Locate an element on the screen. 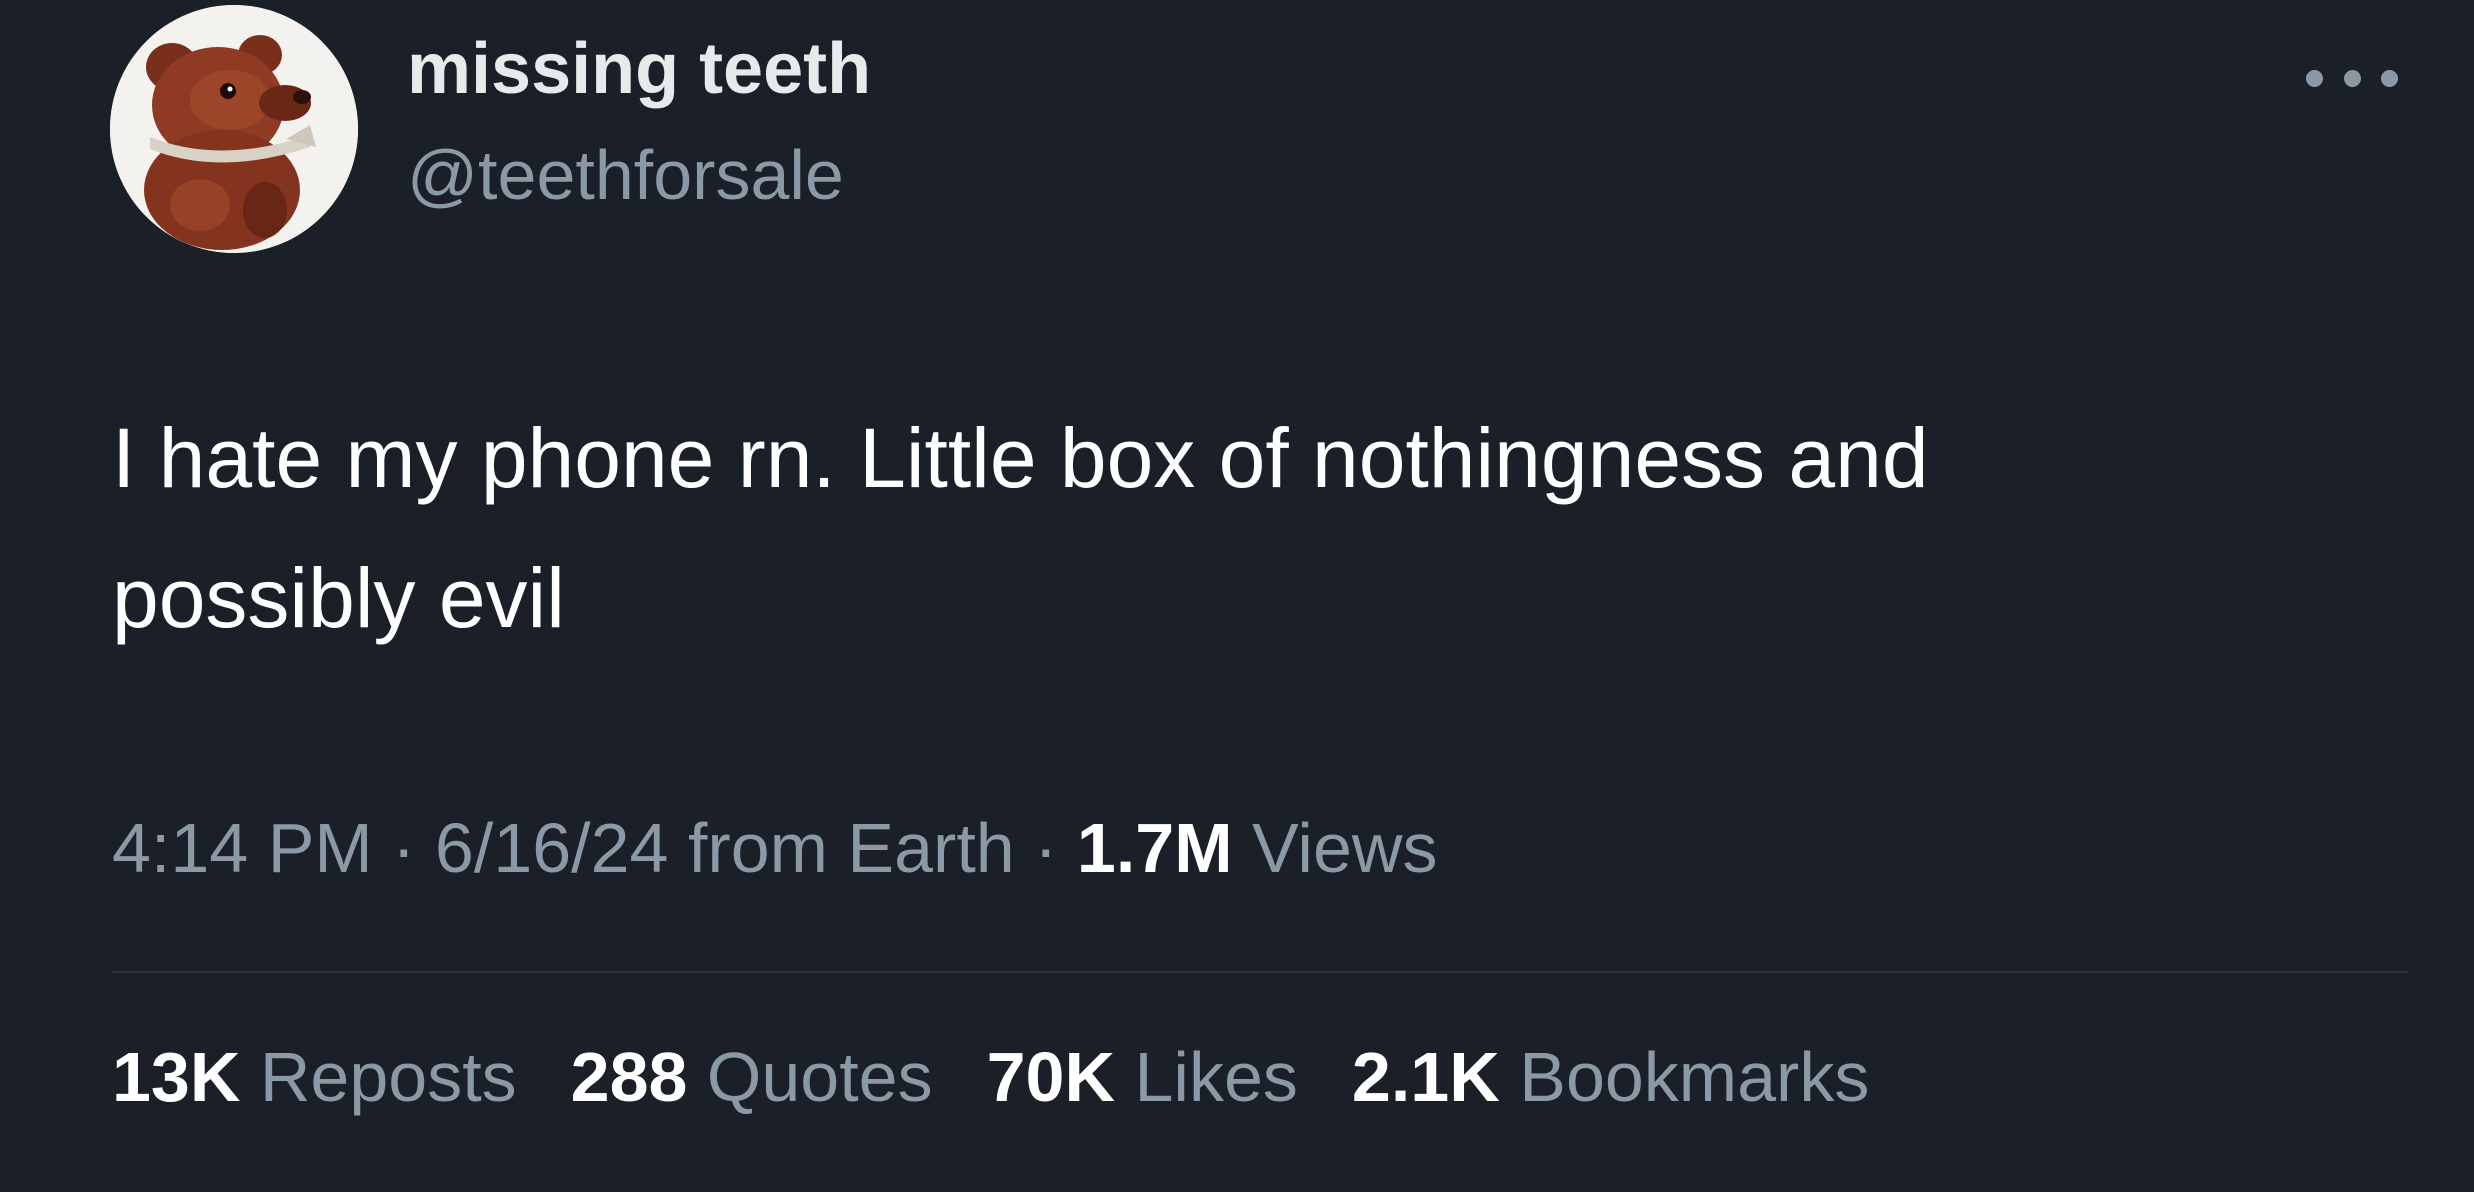 This screenshot has height=1192, width=2474. tweet-source: from Earth is located at coordinates (851, 848).